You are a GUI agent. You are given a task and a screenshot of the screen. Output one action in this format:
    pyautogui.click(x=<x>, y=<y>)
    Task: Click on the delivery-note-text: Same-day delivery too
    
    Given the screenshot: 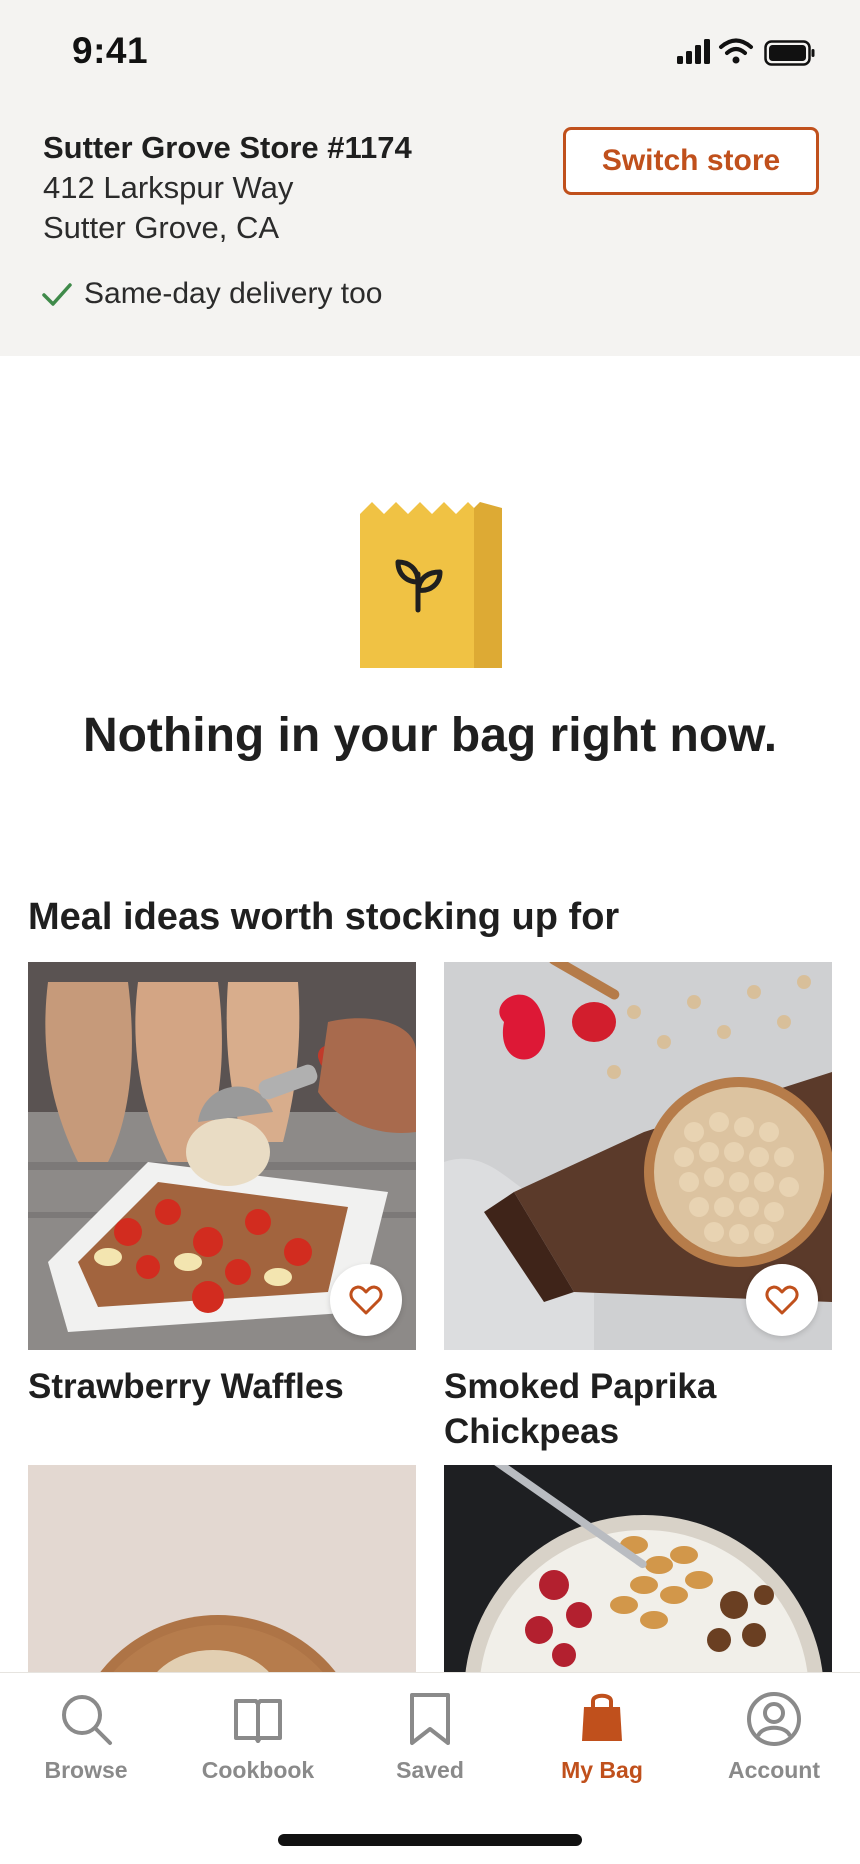 What is the action you would take?
    pyautogui.click(x=233, y=293)
    